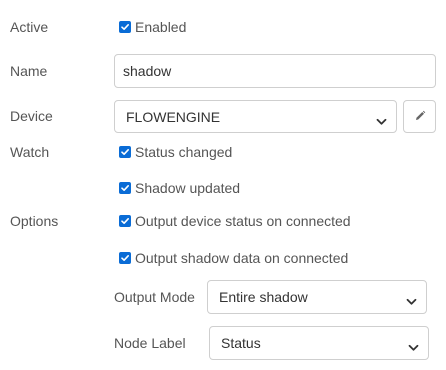 The image size is (446, 370). I want to click on output-device-status-label: Output device status on connected, so click(243, 221).